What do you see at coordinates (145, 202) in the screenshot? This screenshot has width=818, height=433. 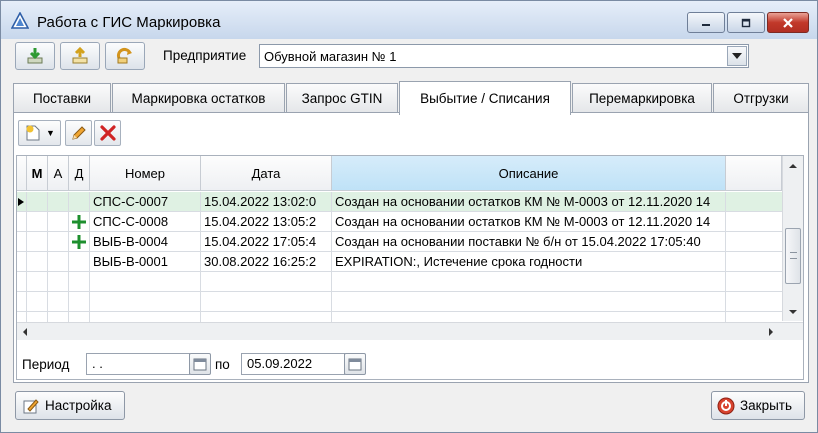 I see `cell-number: СПС-С-0007` at bounding box center [145, 202].